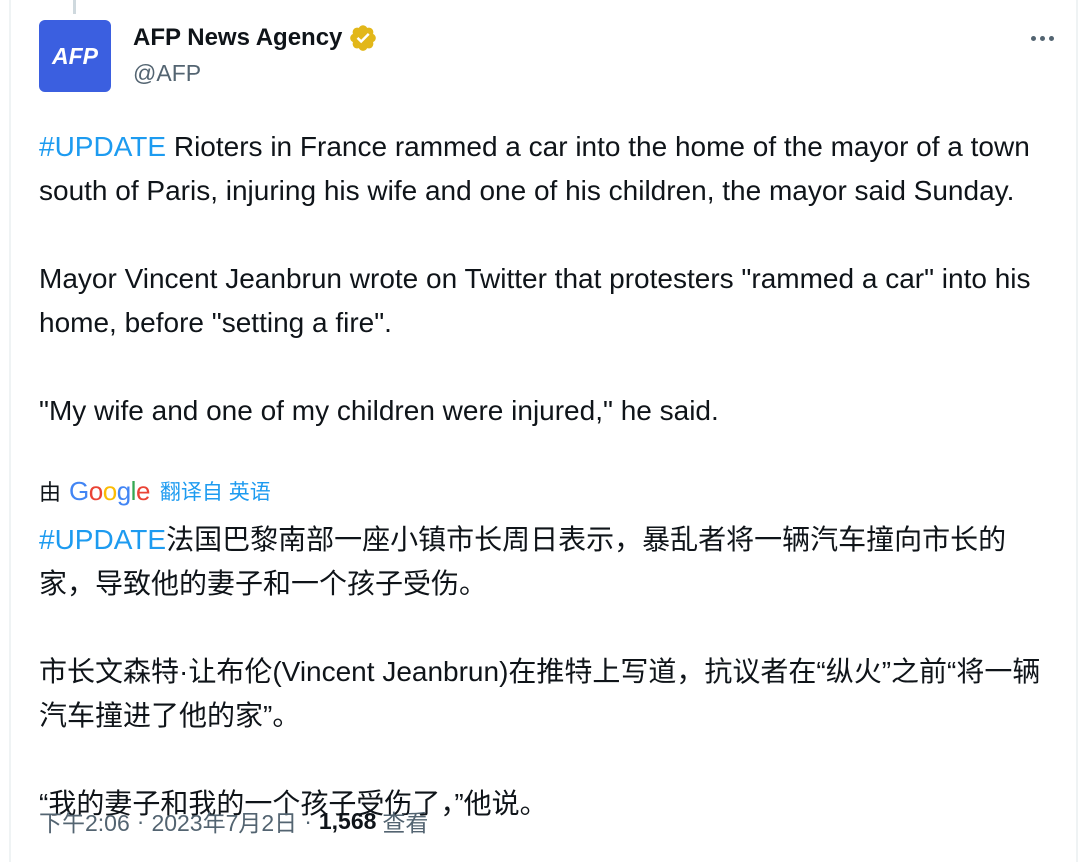 This screenshot has width=1078, height=862. I want to click on author-display-name: AFP News Agency, so click(237, 38).